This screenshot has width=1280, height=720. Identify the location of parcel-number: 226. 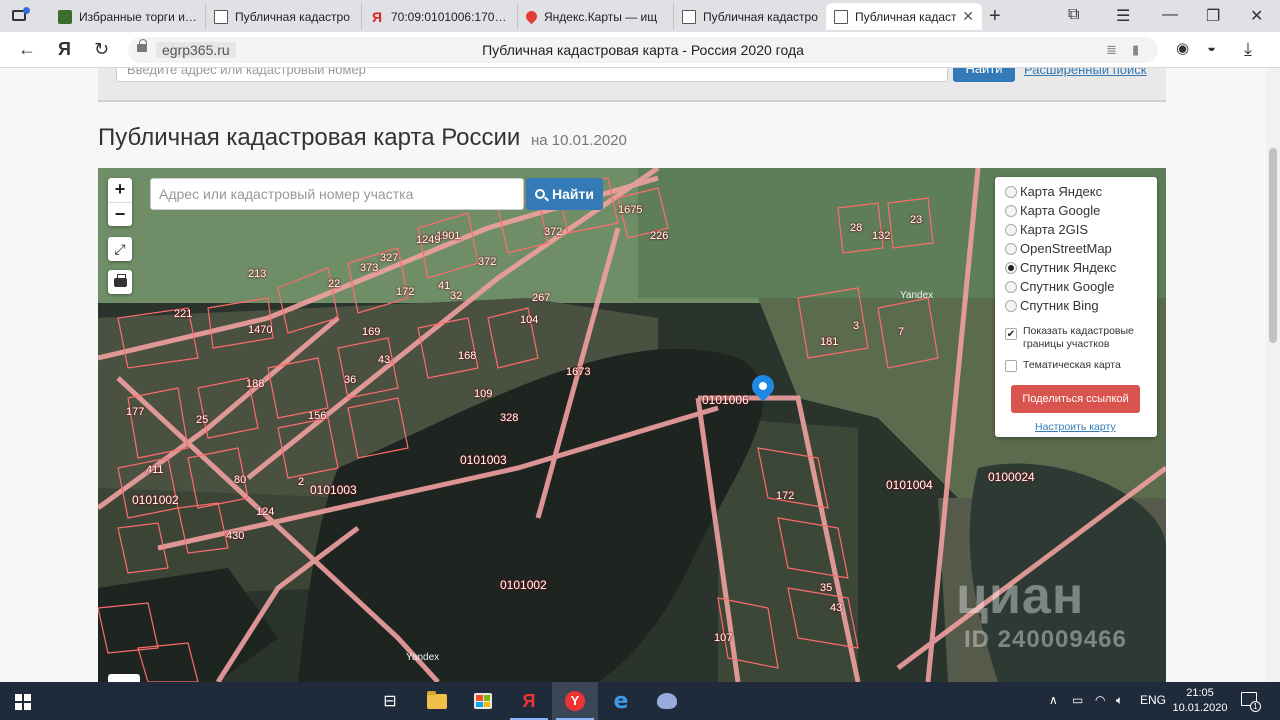
(659, 236).